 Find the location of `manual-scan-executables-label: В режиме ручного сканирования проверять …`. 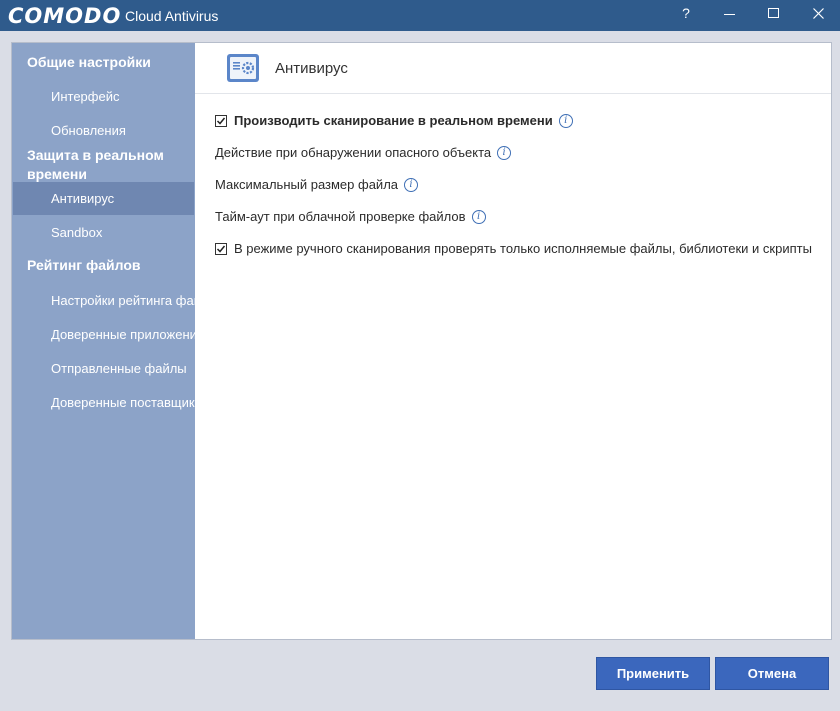

manual-scan-executables-label: В режиме ручного сканирования проверять … is located at coordinates (523, 248).